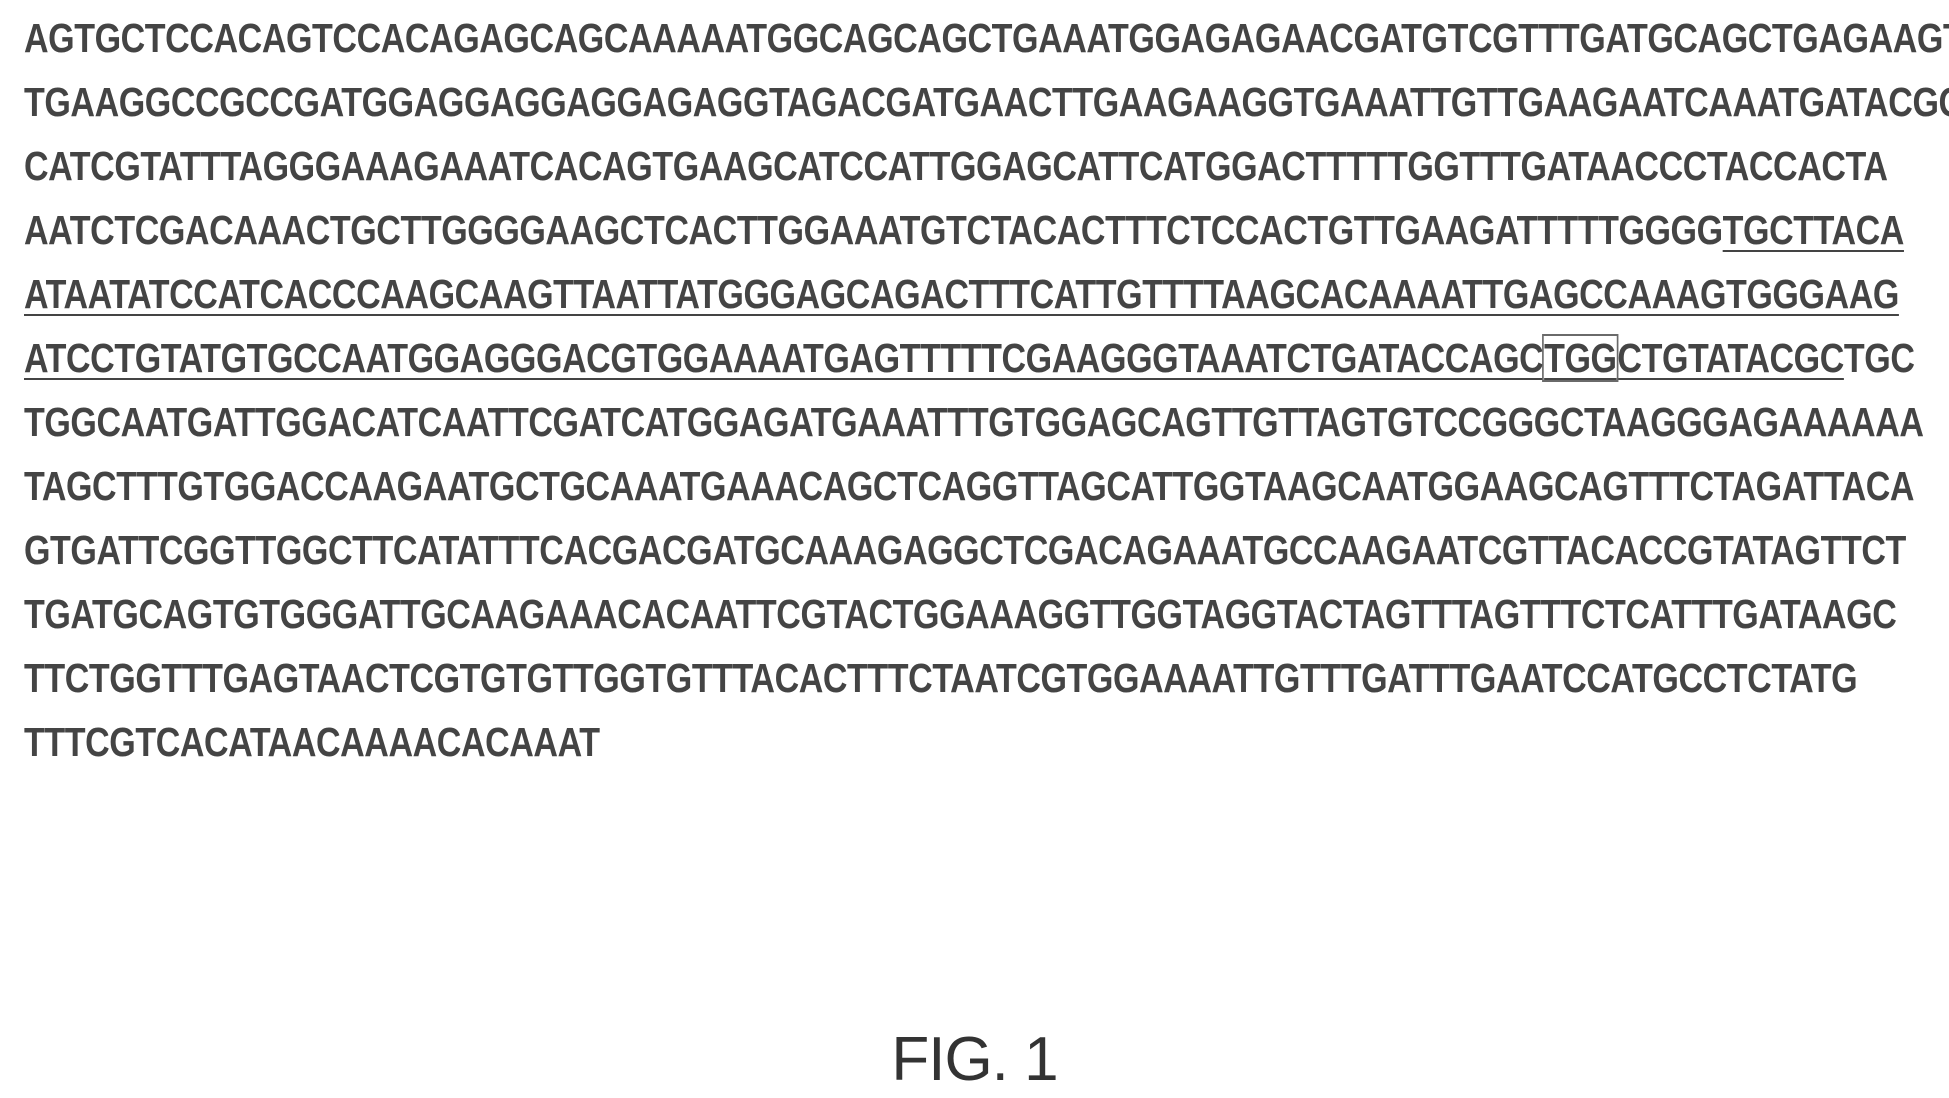  I want to click on sequence-segment: TGC, so click(1879, 358).